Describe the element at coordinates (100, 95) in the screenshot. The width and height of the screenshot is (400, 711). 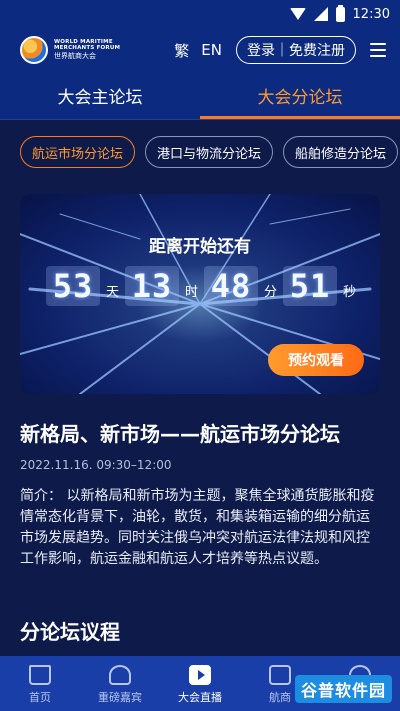
I see `tab-main-forum: 大会主论坛` at that location.